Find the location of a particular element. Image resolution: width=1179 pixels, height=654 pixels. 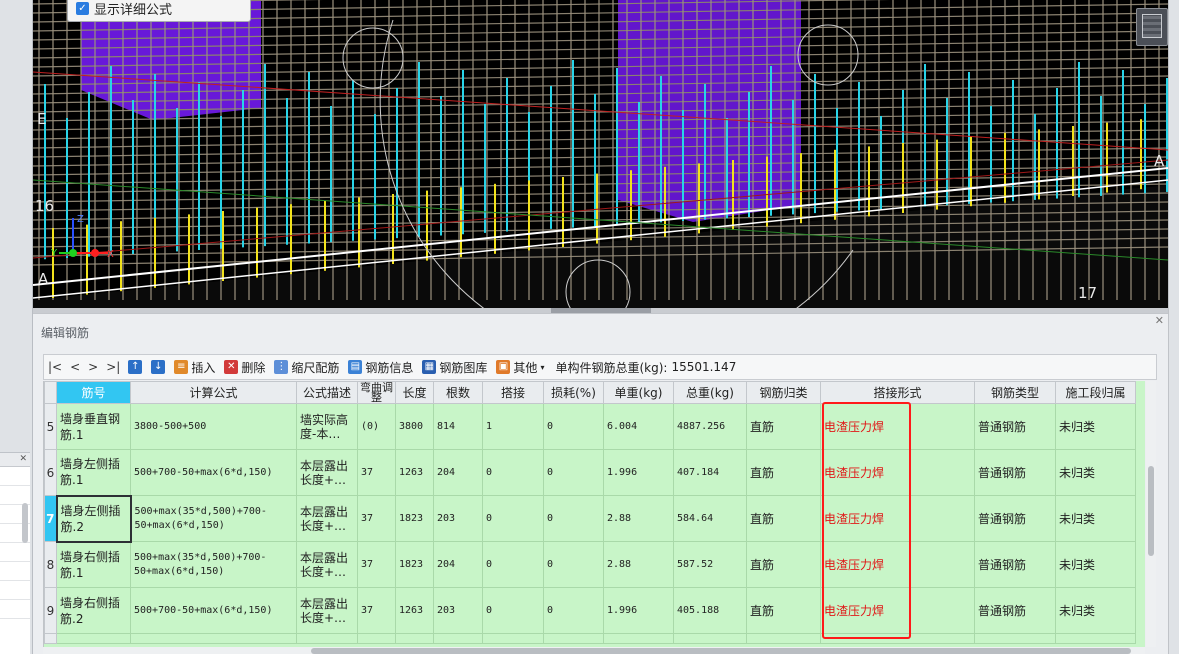

nav-next-button: > is located at coordinates (93, 367).